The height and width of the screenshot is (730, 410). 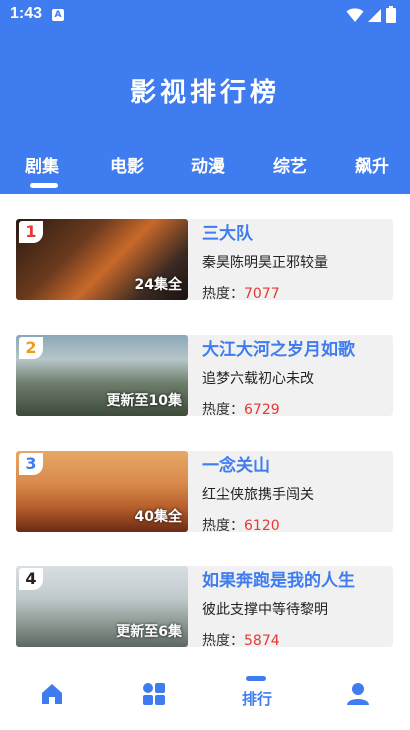 I want to click on active-tab-indicator, so click(x=44, y=185).